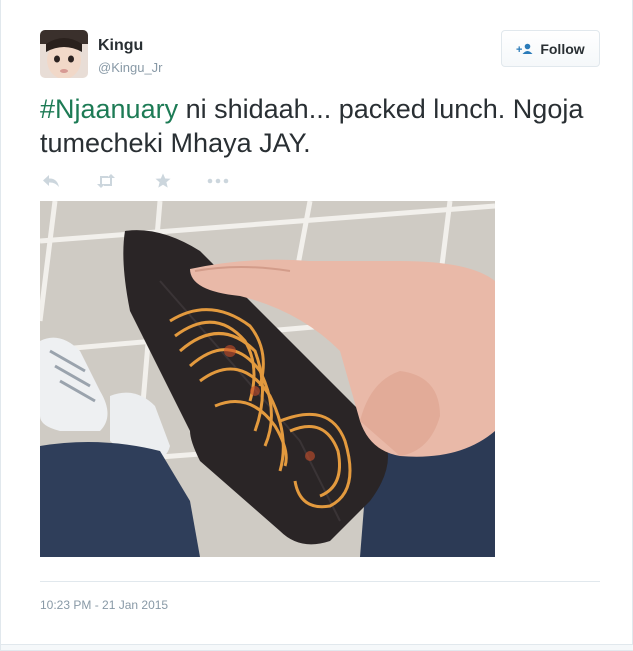  I want to click on tweet-timestamp: 10:23 PM - 21 Jan 2015, so click(104, 605).